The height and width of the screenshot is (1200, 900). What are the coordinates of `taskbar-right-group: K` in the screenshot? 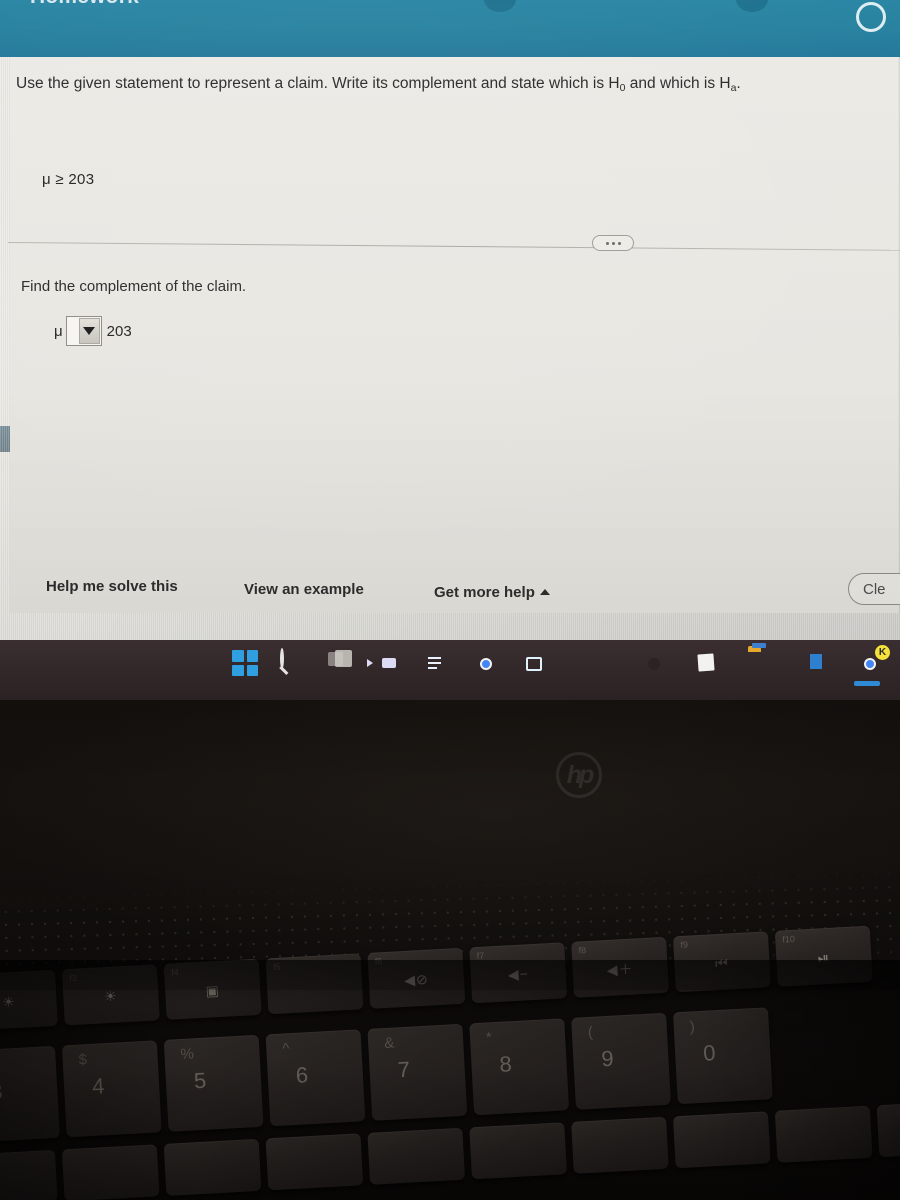 It's located at (765, 665).